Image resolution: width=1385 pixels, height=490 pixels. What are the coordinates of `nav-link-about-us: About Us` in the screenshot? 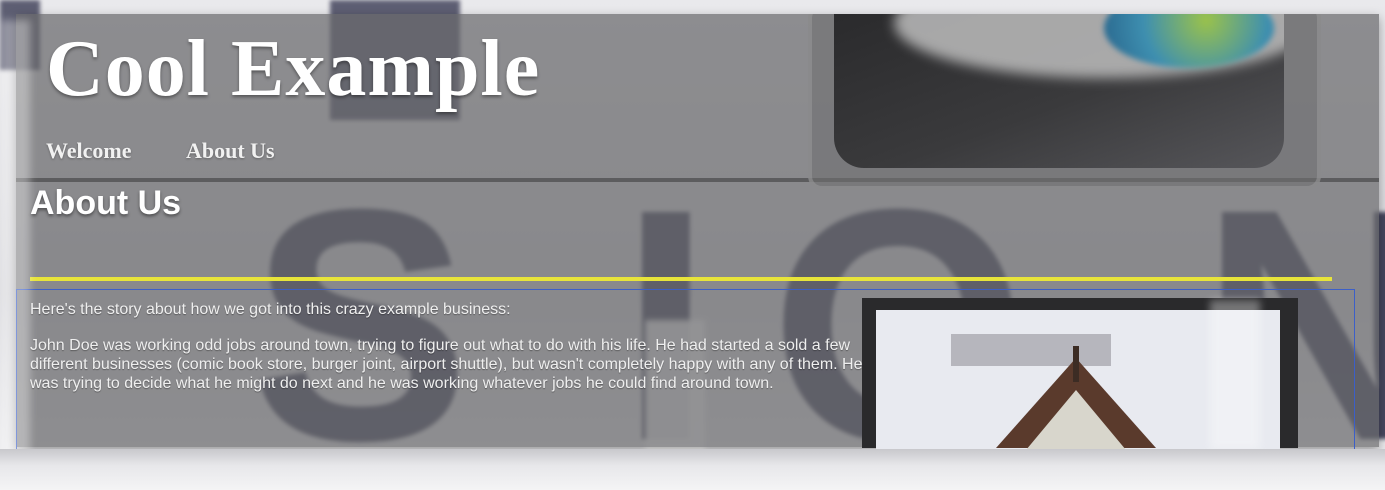 It's located at (230, 150).